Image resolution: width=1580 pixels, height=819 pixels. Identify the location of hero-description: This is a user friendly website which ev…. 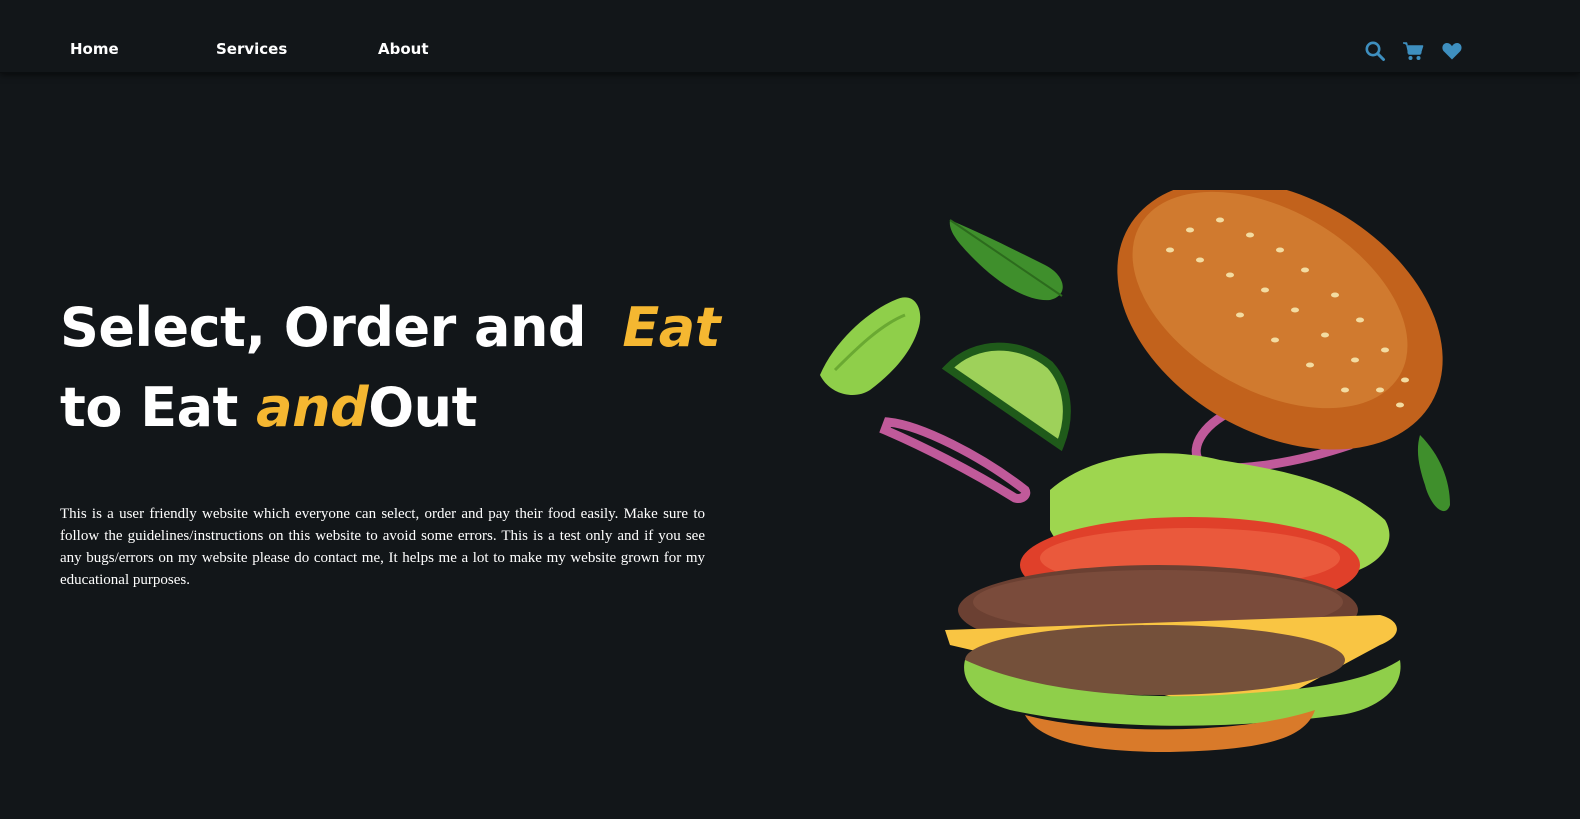
(382, 547).